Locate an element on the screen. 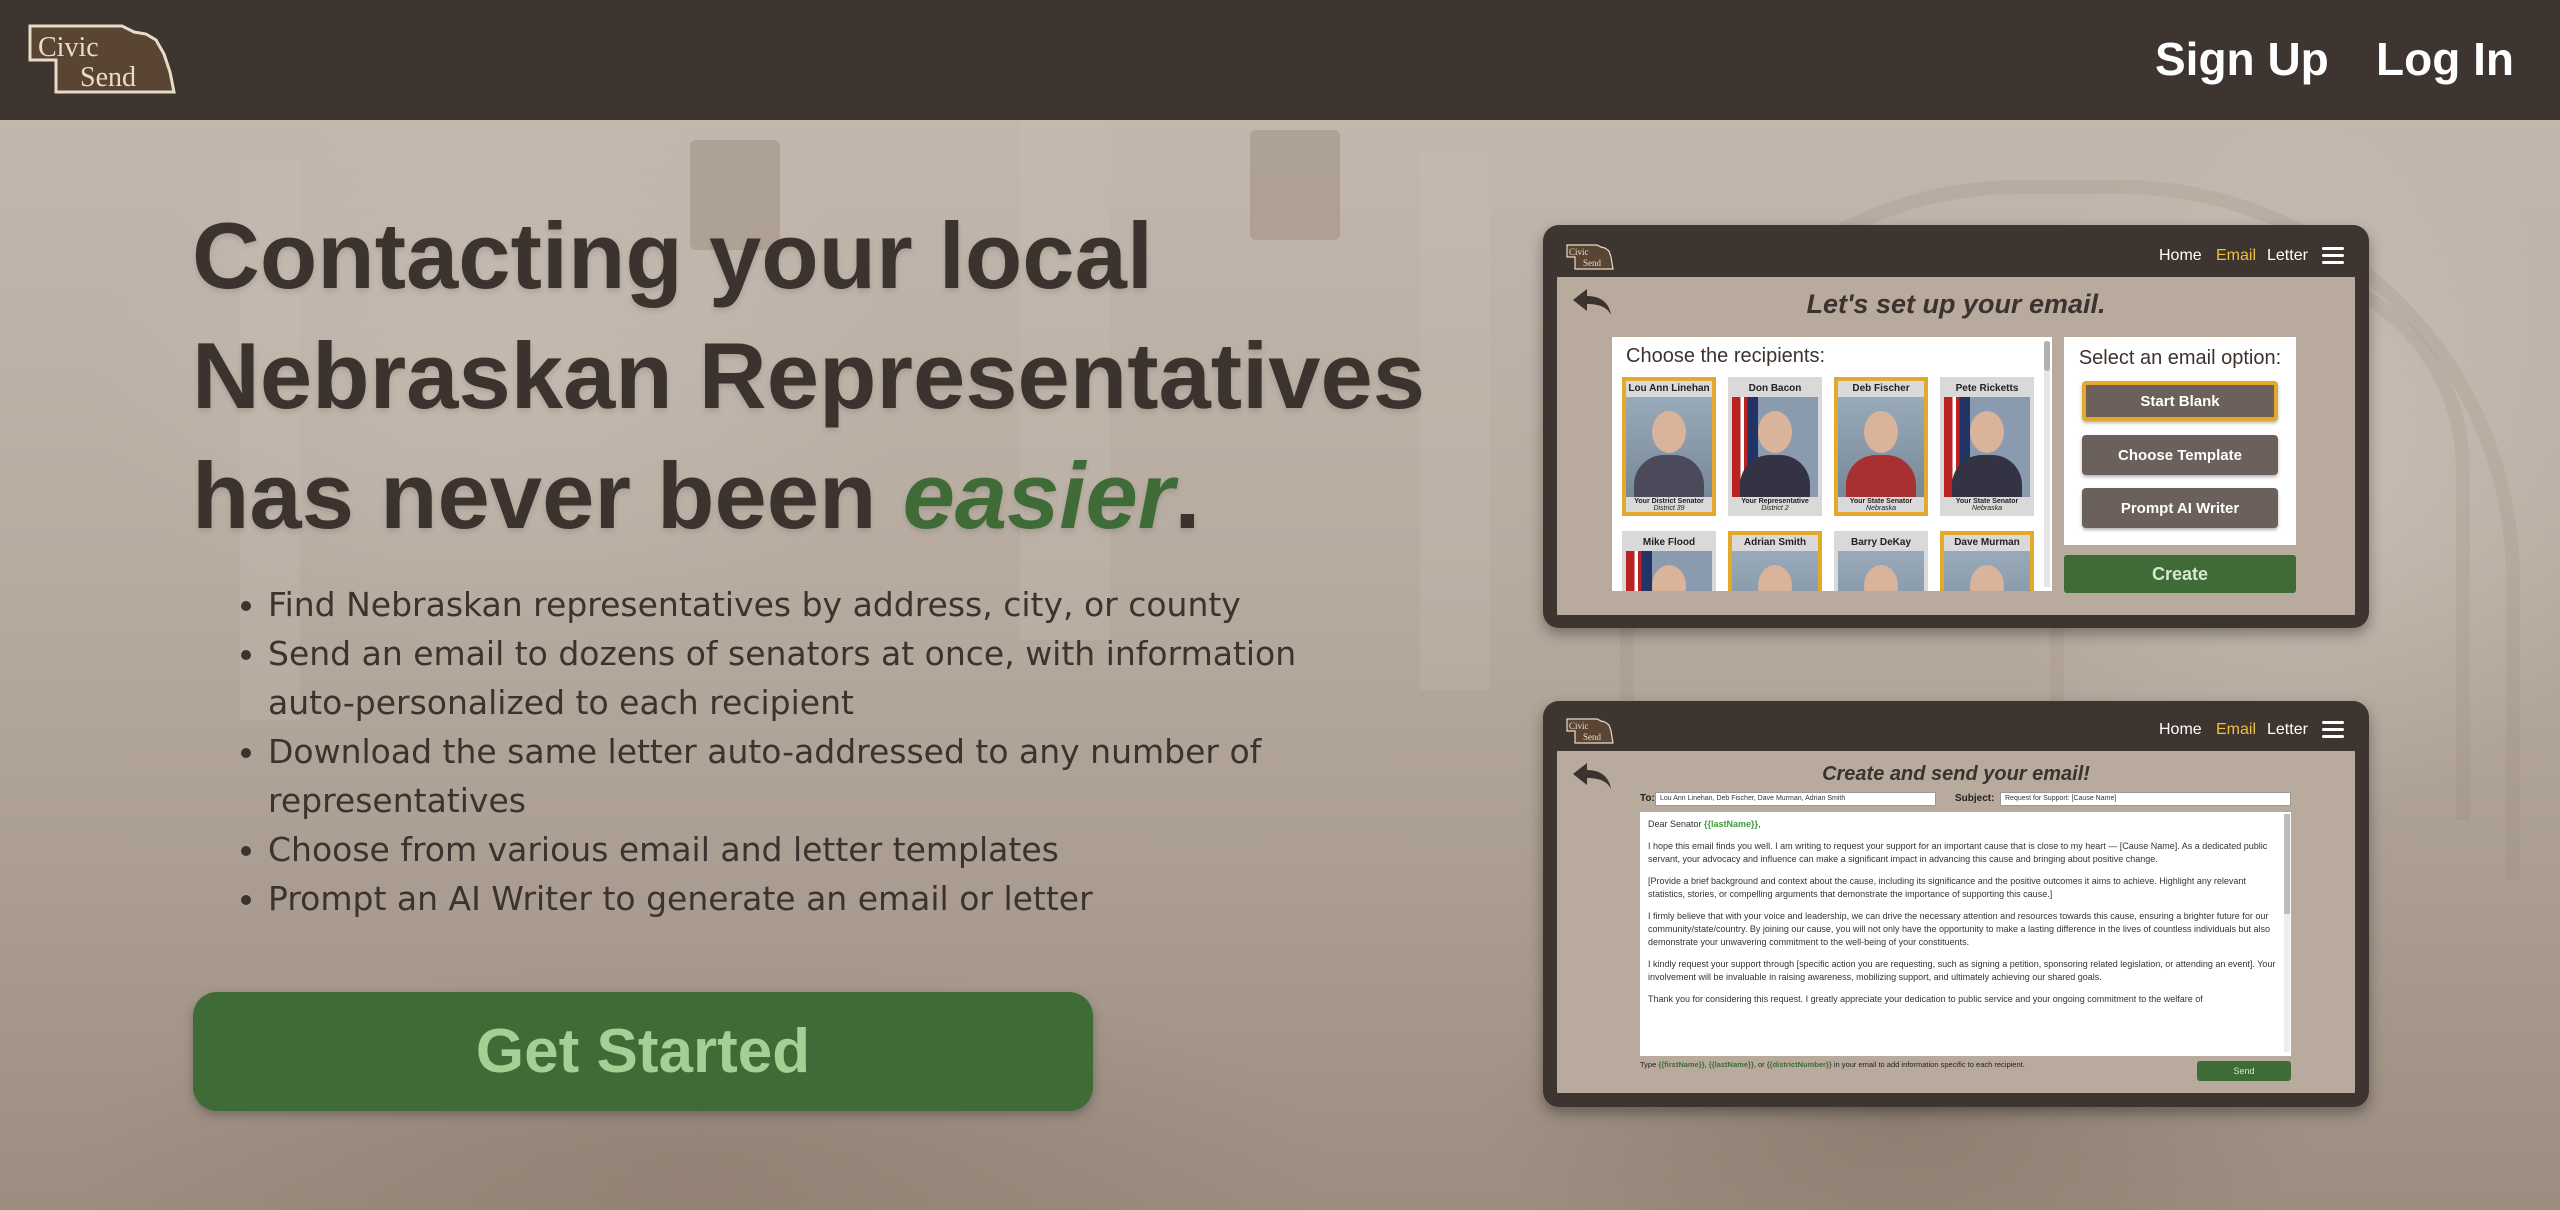 Image resolution: width=2560 pixels, height=1210 pixels. sign-up-link: Sign Up is located at coordinates (2242, 59).